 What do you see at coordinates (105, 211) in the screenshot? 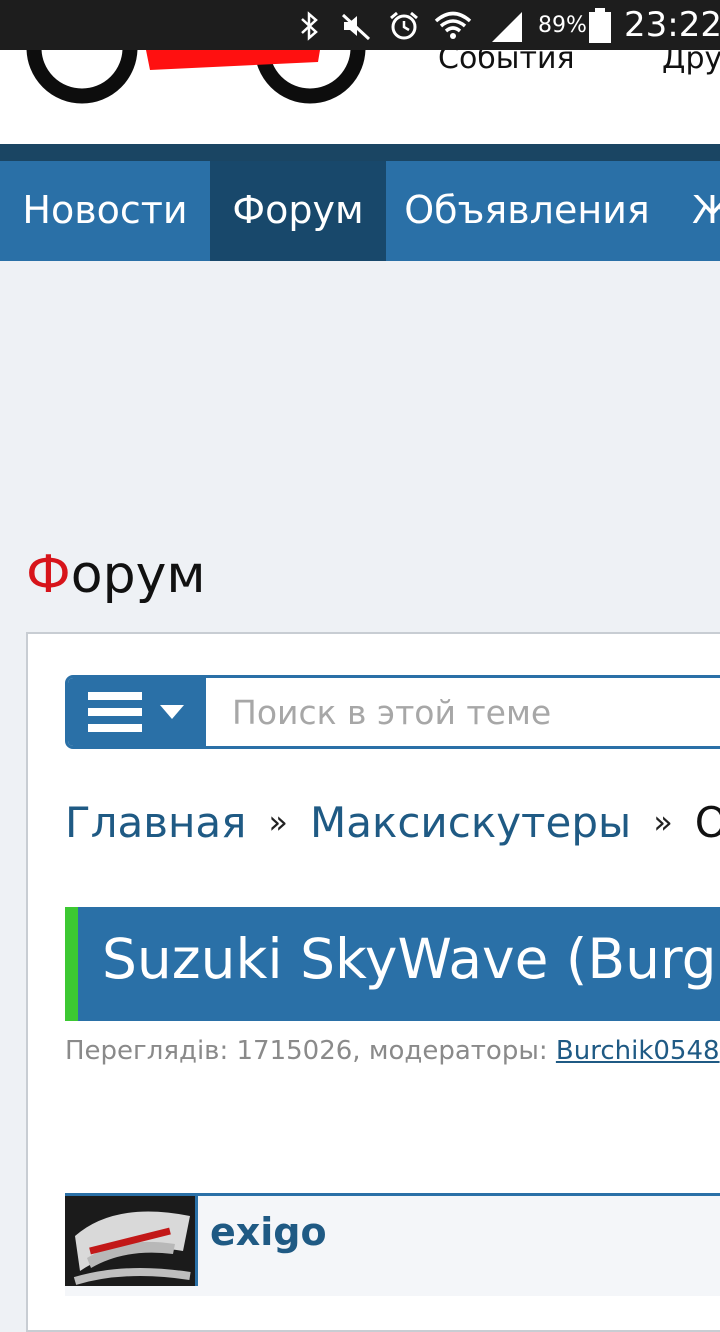
I see `nav-item-news: Новости` at bounding box center [105, 211].